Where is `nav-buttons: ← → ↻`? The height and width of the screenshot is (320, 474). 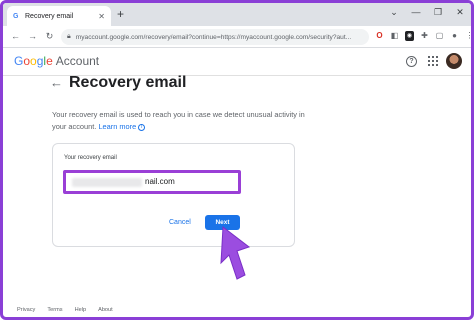
nav-buttons: ← → ↻ is located at coordinates (32, 36).